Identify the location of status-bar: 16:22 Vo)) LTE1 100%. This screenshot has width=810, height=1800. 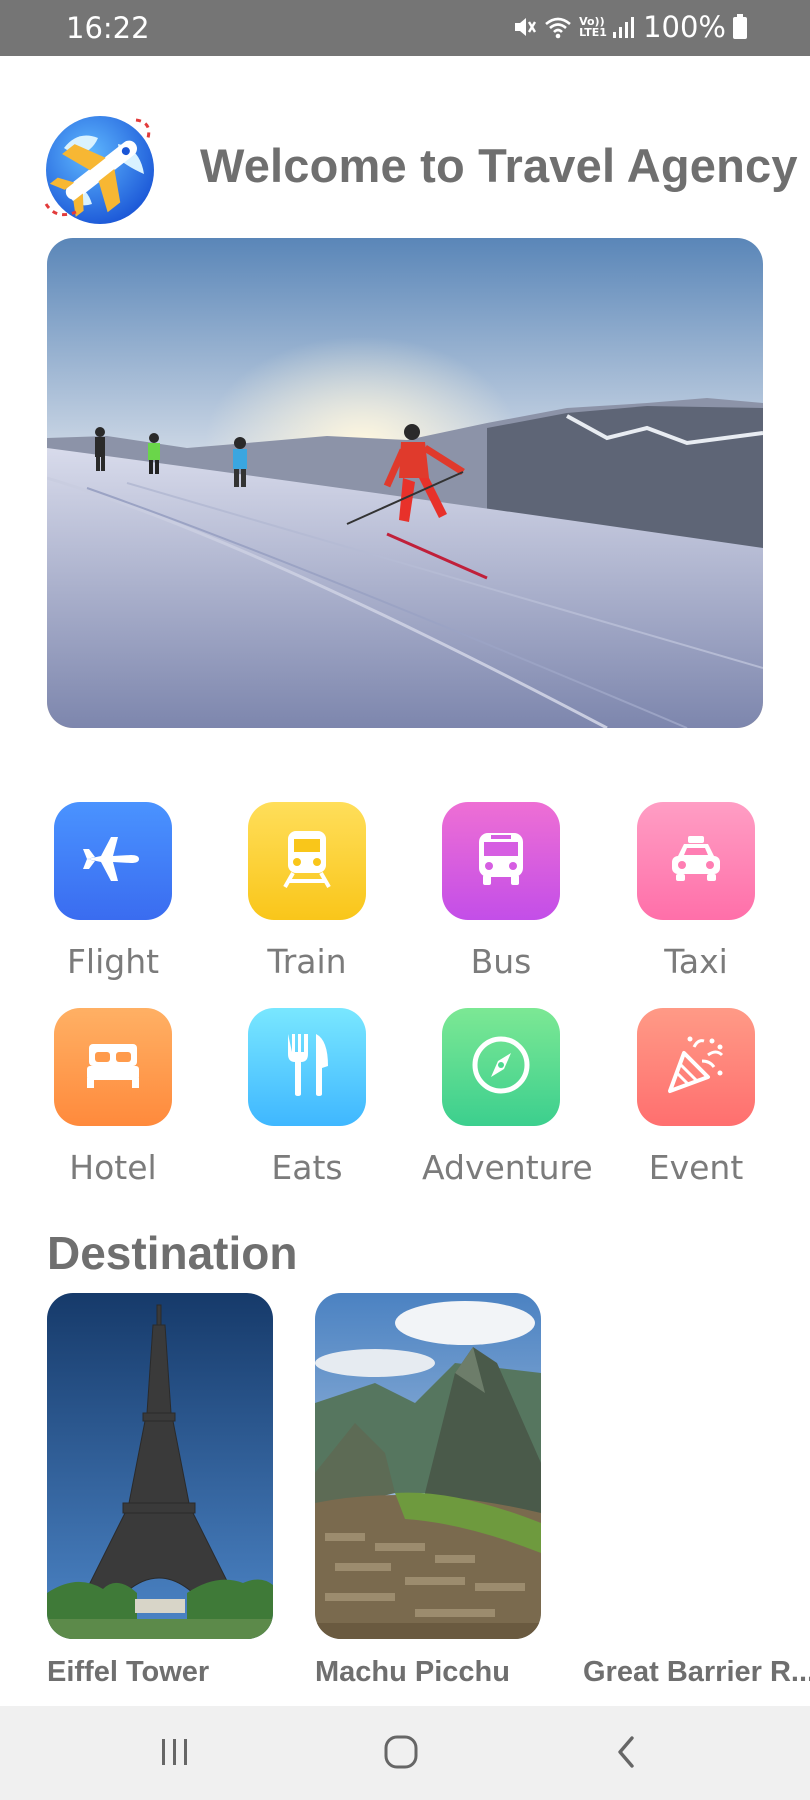
(405, 28).